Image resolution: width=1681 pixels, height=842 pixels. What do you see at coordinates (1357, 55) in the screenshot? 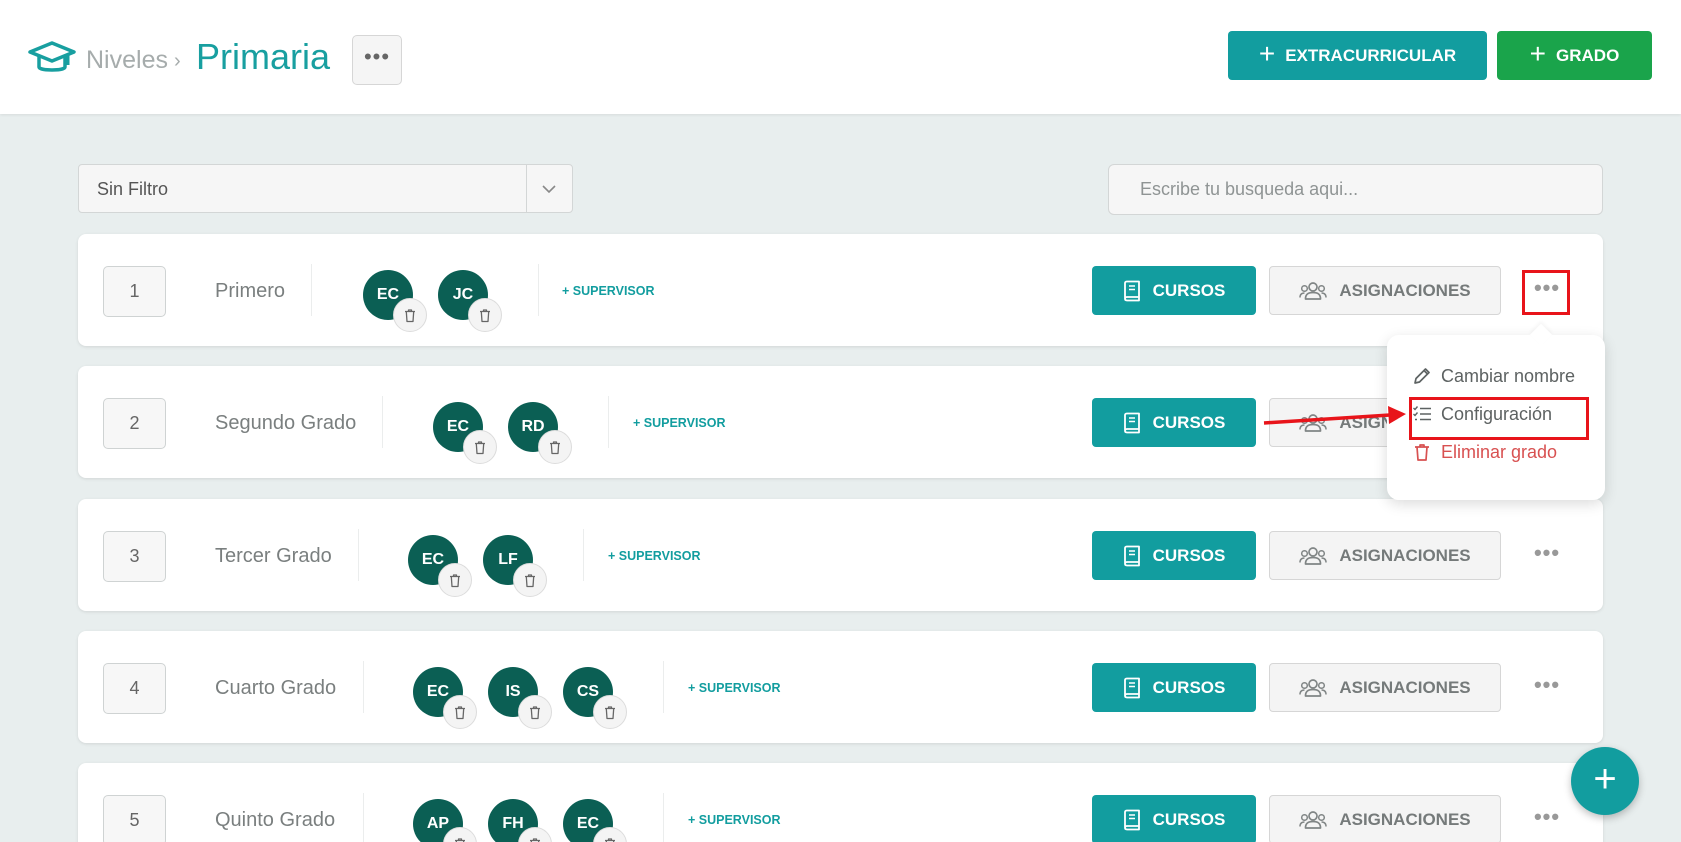
I see `add-extracurricular-button: + EXTRACURRICULAR` at bounding box center [1357, 55].